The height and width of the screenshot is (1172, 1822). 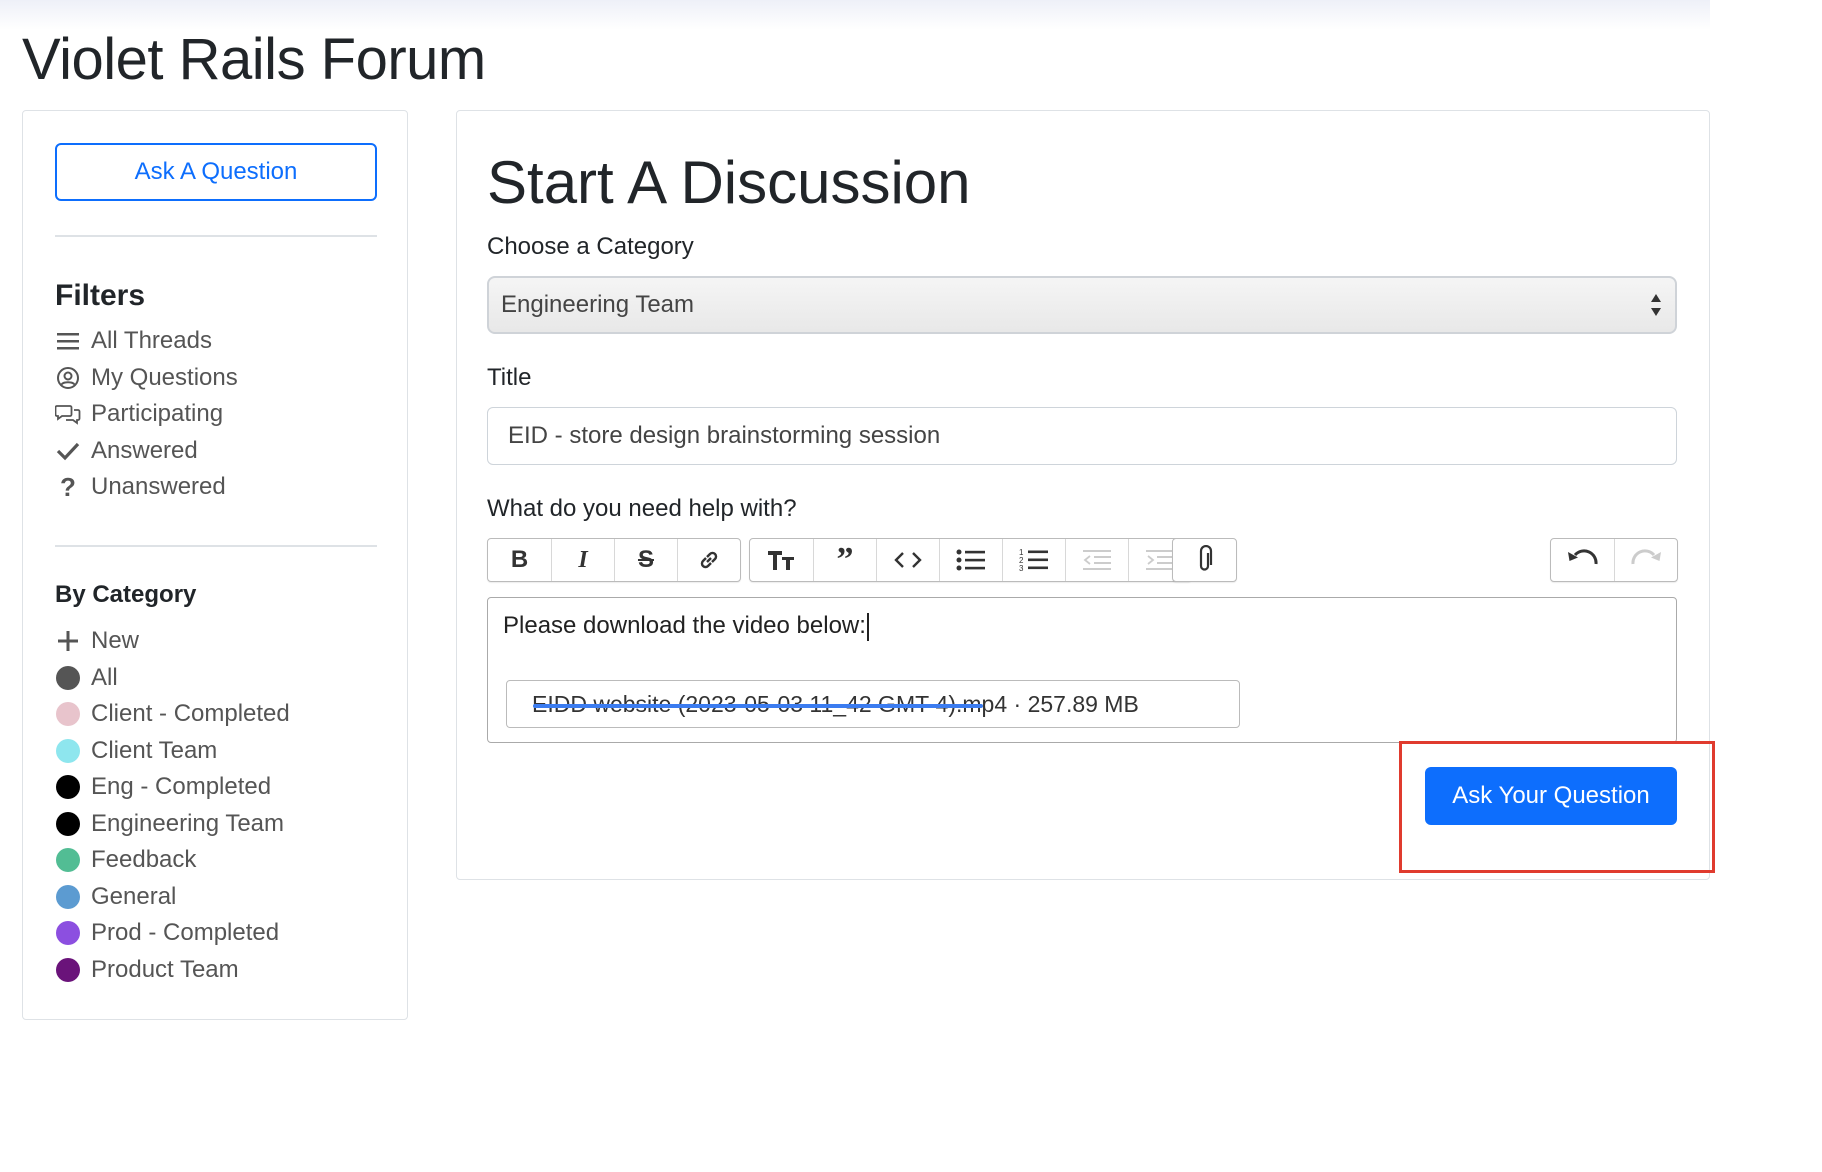 I want to click on history-toolbar, so click(x=1614, y=560).